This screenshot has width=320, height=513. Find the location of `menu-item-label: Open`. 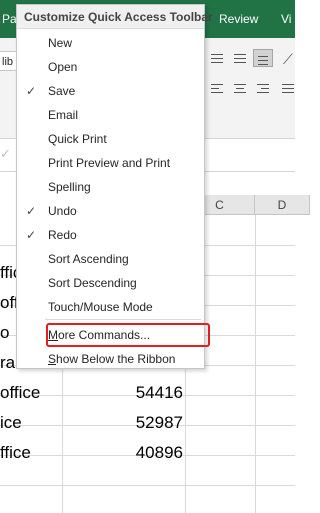

menu-item-label: Open is located at coordinates (63, 67).